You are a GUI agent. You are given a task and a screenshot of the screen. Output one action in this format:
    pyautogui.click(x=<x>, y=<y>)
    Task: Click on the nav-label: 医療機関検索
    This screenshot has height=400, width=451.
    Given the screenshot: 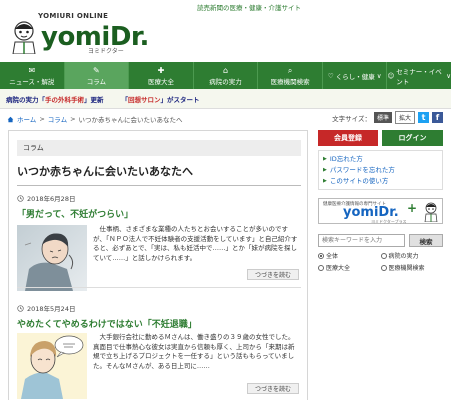 What is the action you would take?
    pyautogui.click(x=290, y=81)
    